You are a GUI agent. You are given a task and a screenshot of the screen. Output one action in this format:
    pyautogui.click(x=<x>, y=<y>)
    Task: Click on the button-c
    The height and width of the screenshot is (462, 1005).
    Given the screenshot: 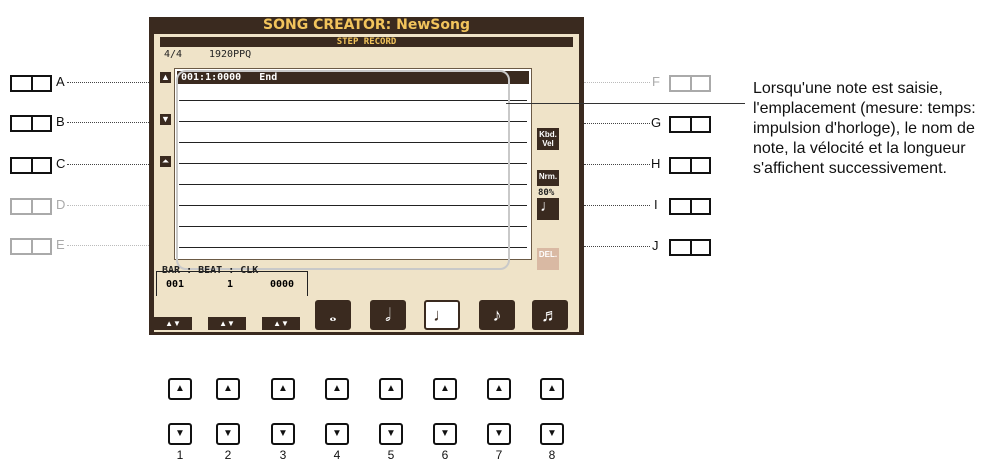 What is the action you would take?
    pyautogui.click(x=31, y=165)
    